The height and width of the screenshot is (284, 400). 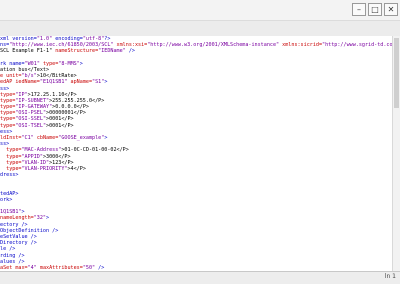 I want to click on code-token: "1.0", so click(x=44, y=39).